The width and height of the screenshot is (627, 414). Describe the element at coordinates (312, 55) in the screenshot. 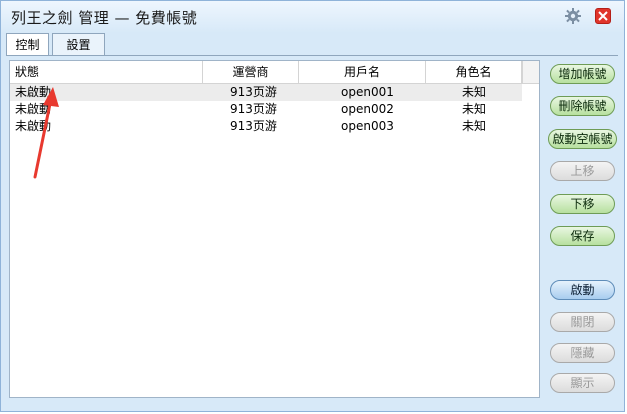

I see `tab-divider` at that location.